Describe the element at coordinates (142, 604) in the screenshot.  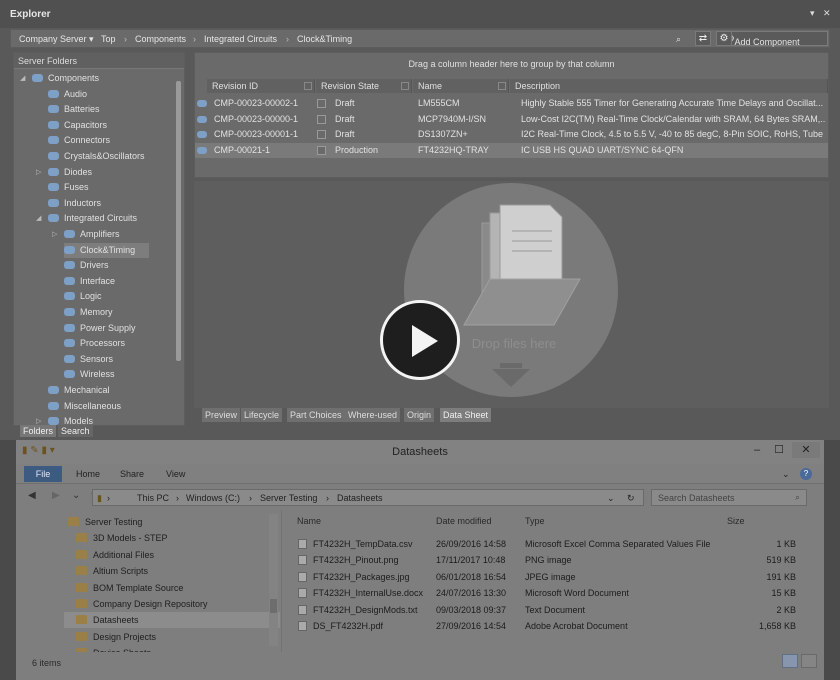
I see `nav-item: Company Design Repository` at that location.